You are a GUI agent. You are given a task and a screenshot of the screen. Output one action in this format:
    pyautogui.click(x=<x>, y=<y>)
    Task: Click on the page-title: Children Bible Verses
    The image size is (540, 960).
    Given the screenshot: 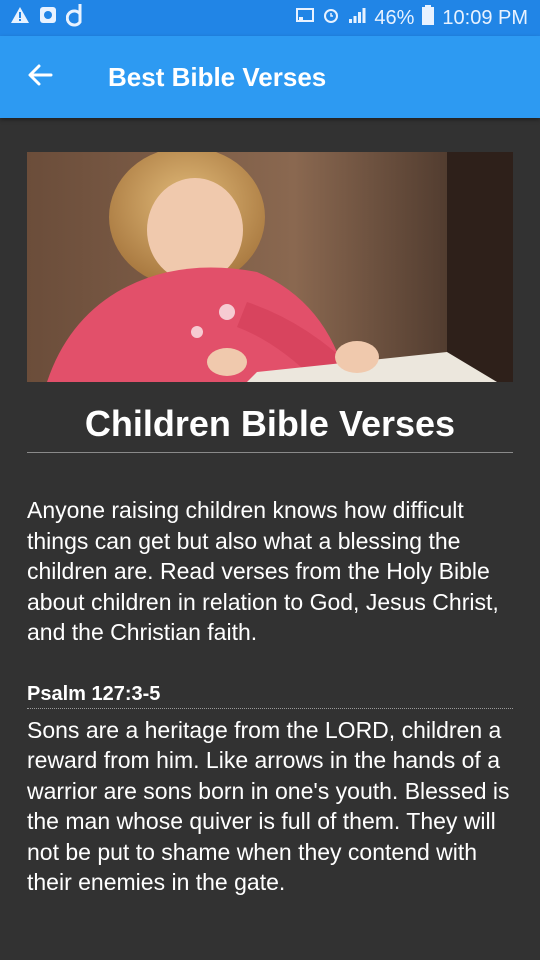 What is the action you would take?
    pyautogui.click(x=270, y=423)
    